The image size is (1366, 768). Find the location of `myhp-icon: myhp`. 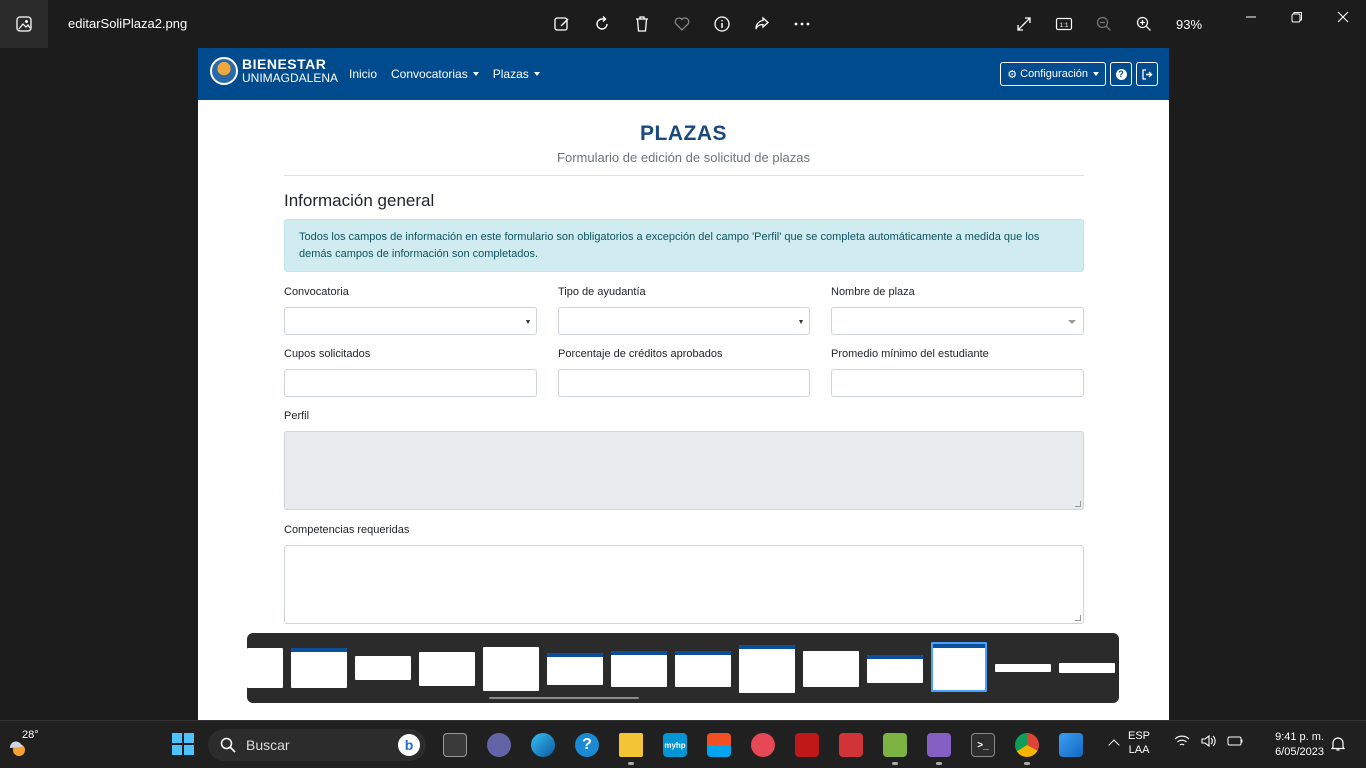

myhp-icon: myhp is located at coordinates (675, 745).